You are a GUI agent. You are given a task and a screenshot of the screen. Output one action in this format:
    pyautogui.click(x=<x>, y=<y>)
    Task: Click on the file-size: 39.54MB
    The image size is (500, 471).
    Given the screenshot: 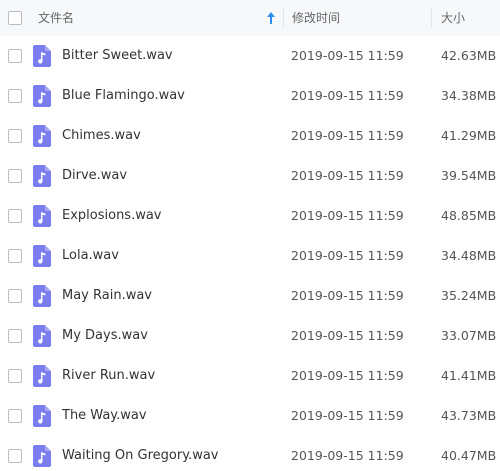 What is the action you would take?
    pyautogui.click(x=469, y=175)
    